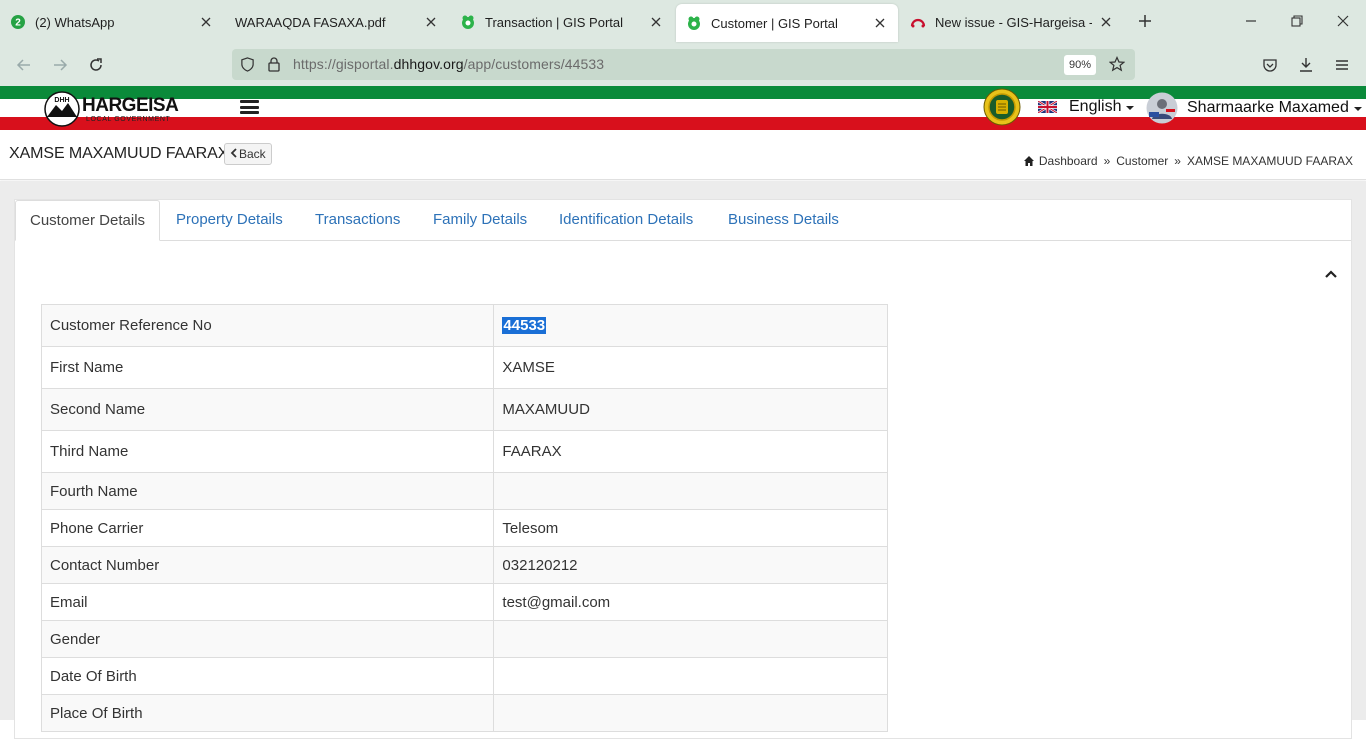  What do you see at coordinates (62, 109) in the screenshot?
I see `logo-emblem-icon: DHH` at bounding box center [62, 109].